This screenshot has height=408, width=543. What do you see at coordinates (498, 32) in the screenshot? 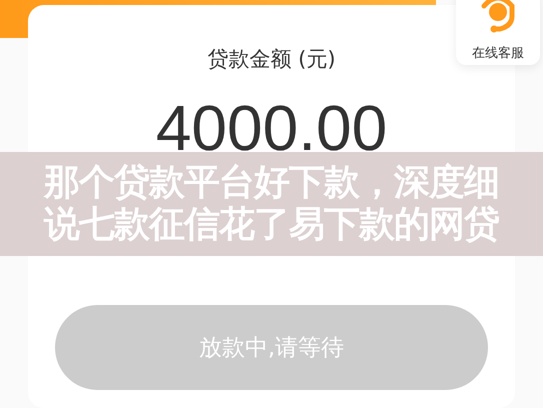
I see `customer-service-button: 在线客服` at bounding box center [498, 32].